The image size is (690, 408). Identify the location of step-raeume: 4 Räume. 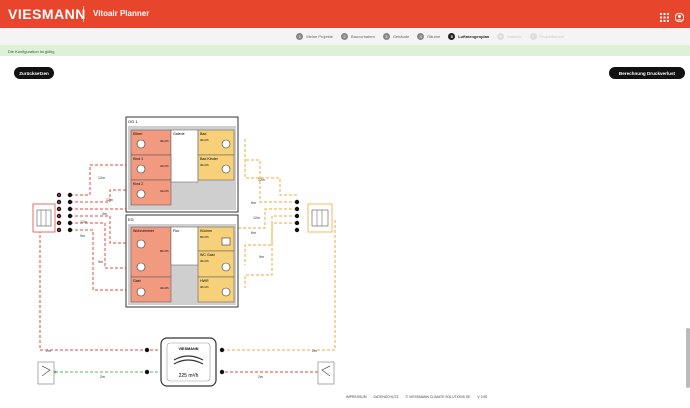
(428, 36).